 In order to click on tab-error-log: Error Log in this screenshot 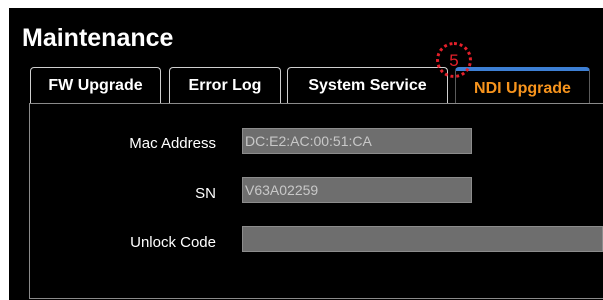, I will do `click(225, 85)`.